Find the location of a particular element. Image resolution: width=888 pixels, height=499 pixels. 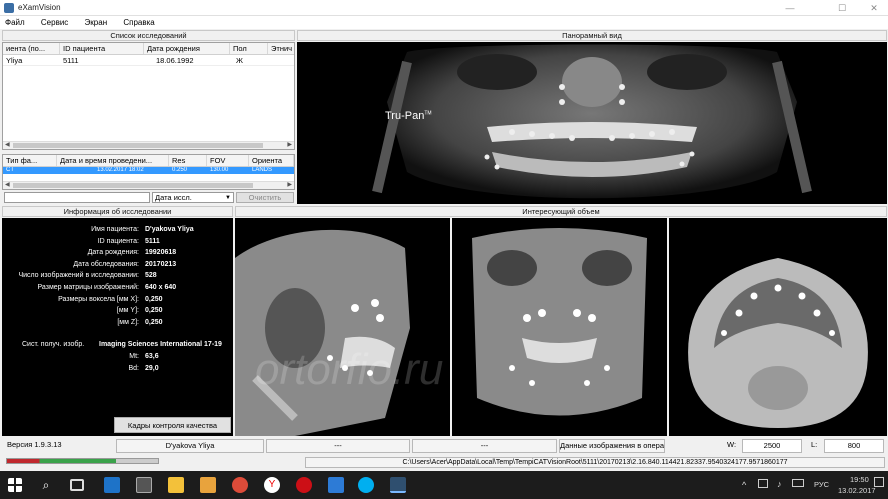

close-button: ✕ is located at coordinates (874, 8).